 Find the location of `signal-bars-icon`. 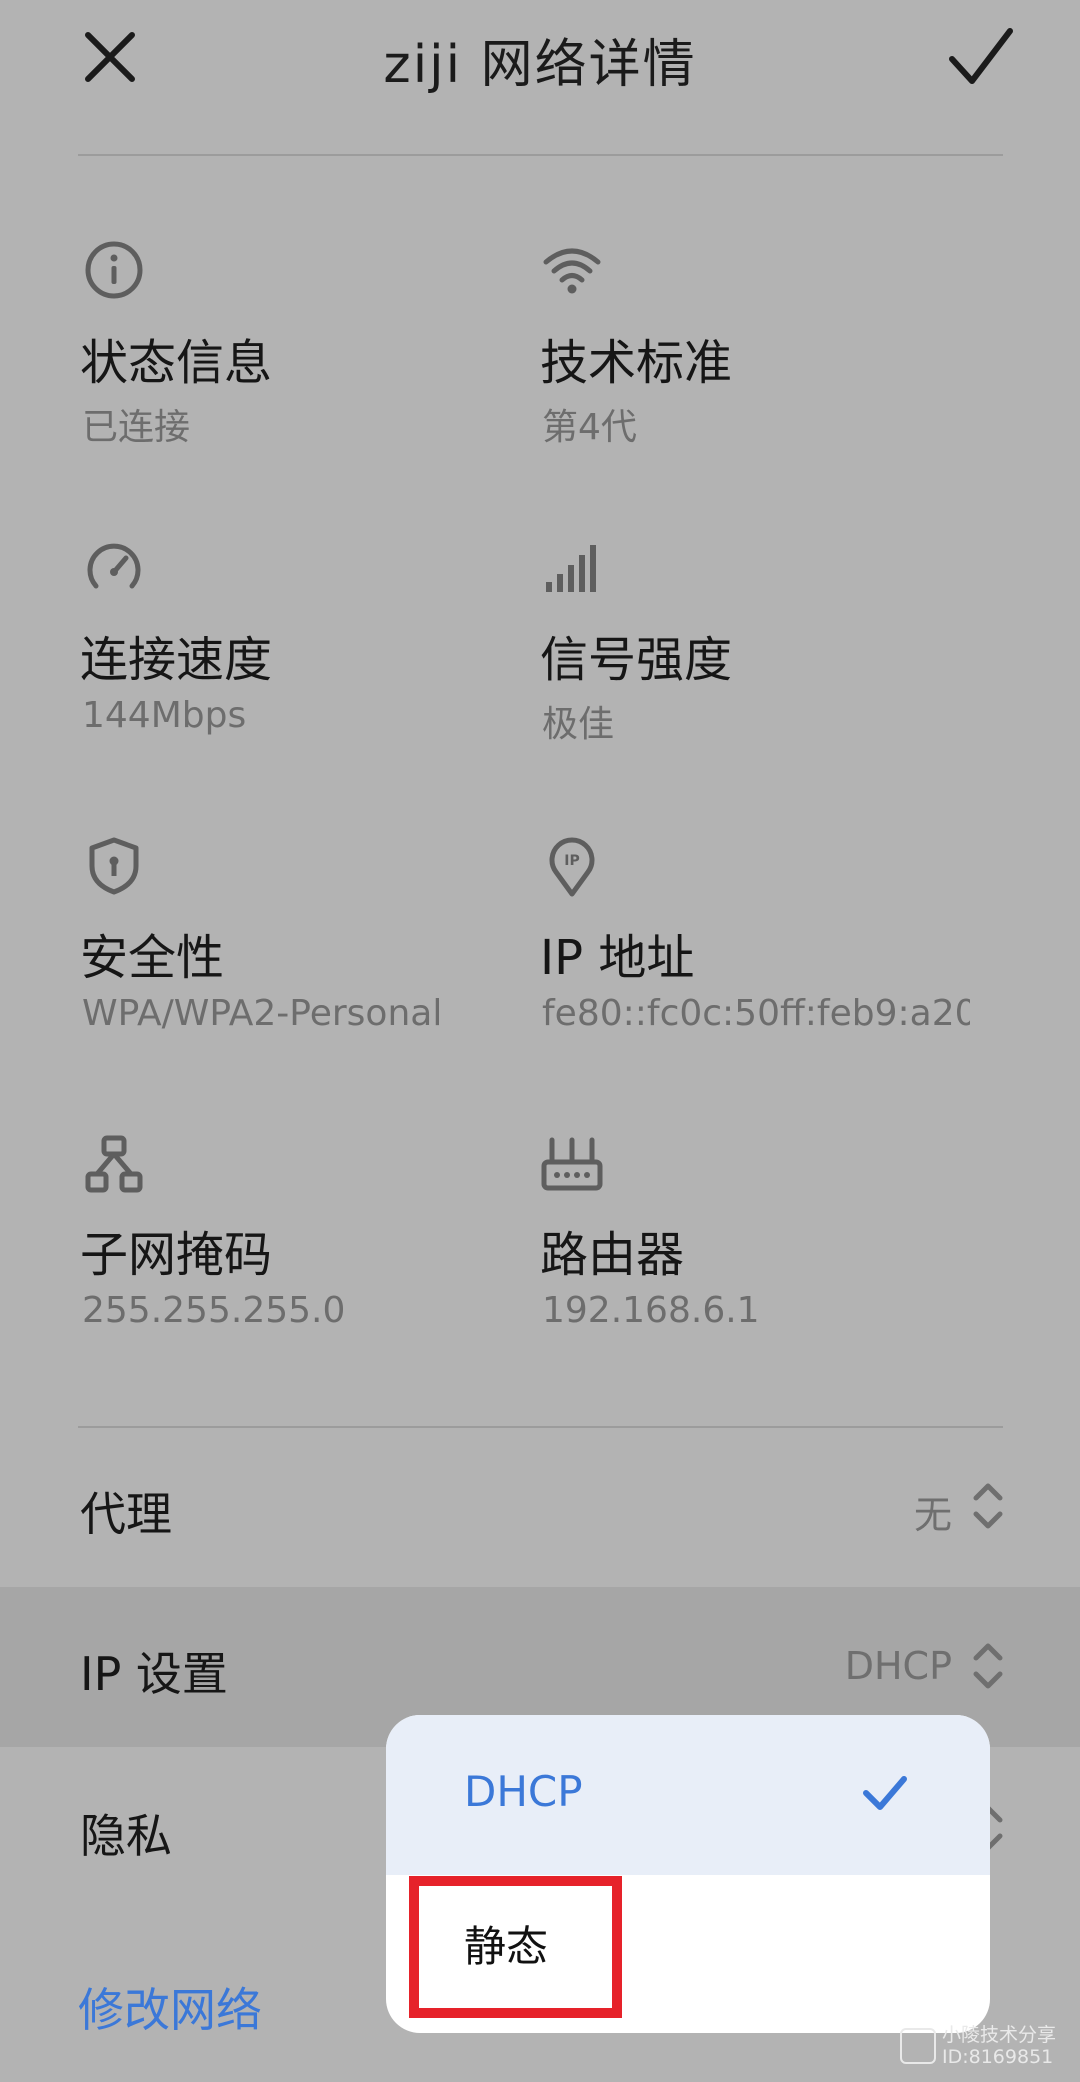

signal-bars-icon is located at coordinates (572, 568).